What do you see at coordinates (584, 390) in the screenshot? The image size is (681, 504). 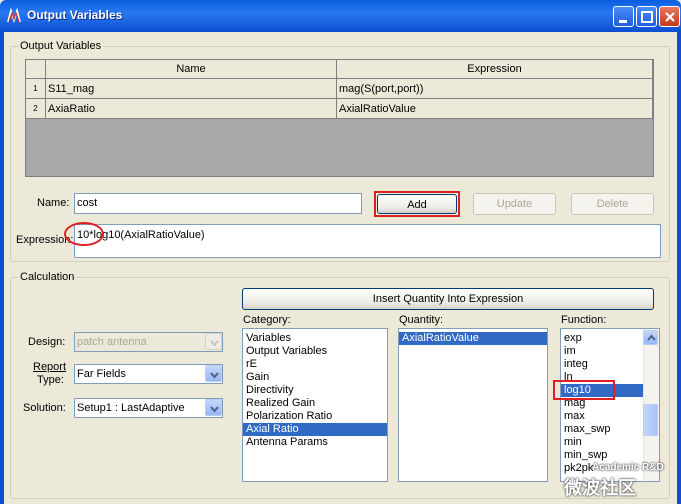 I see `function-highlight-box` at bounding box center [584, 390].